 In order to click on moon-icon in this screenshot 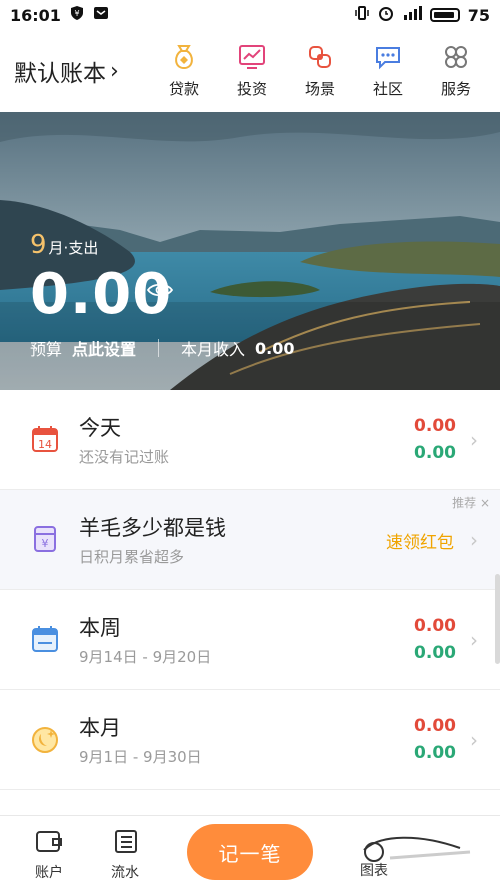, I will do `click(45, 739)`.